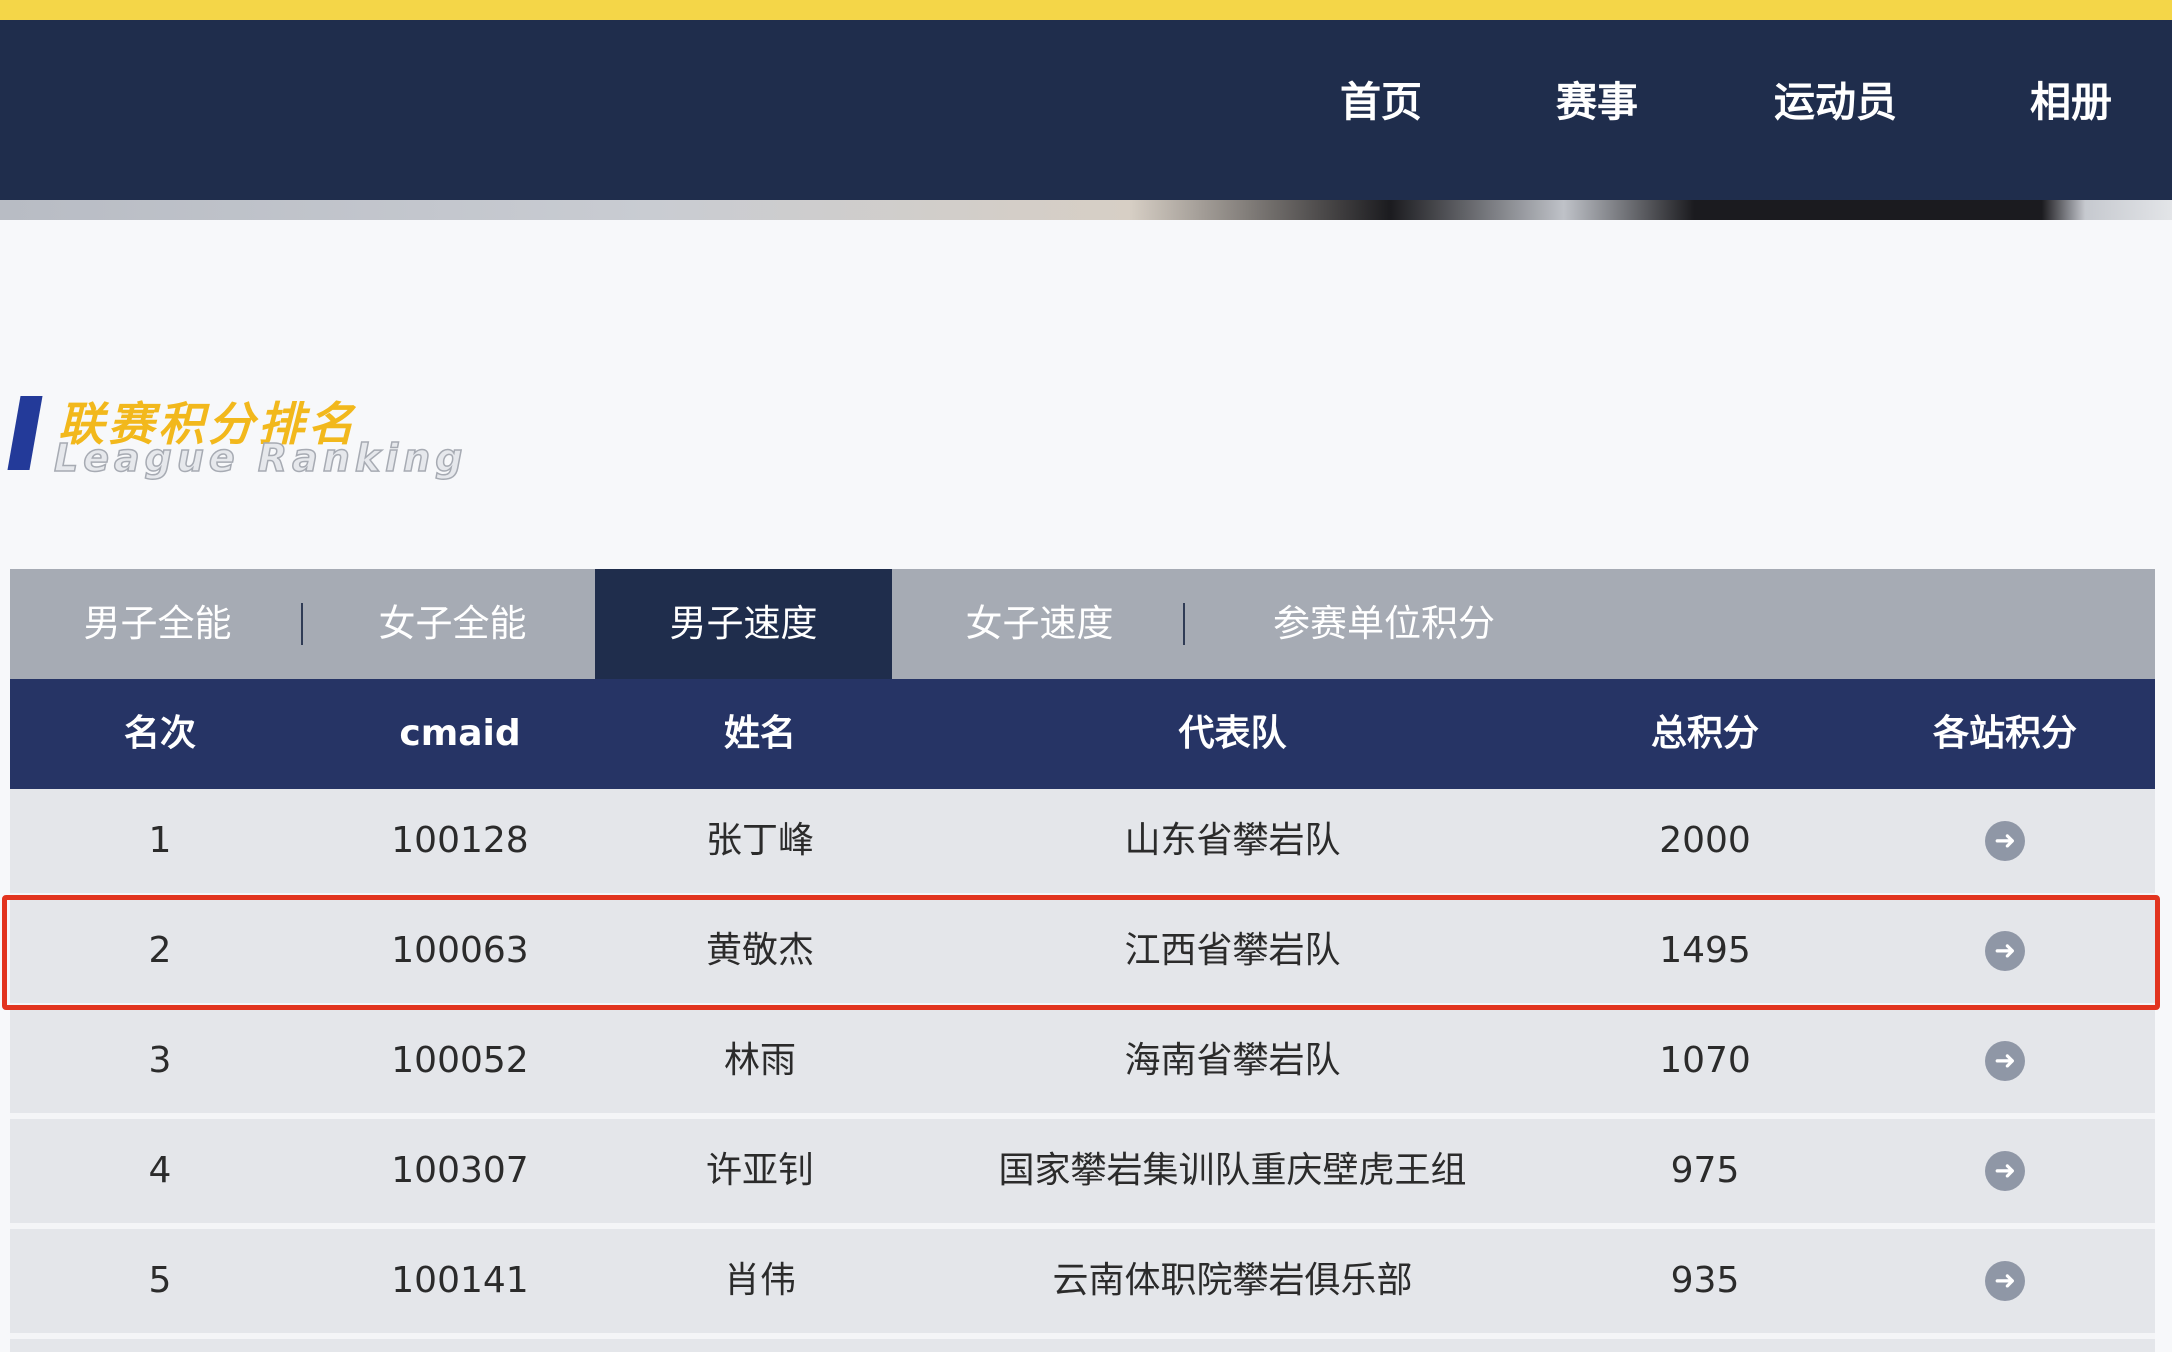 This screenshot has width=2172, height=1352. I want to click on header-rank: 名次, so click(159, 733).